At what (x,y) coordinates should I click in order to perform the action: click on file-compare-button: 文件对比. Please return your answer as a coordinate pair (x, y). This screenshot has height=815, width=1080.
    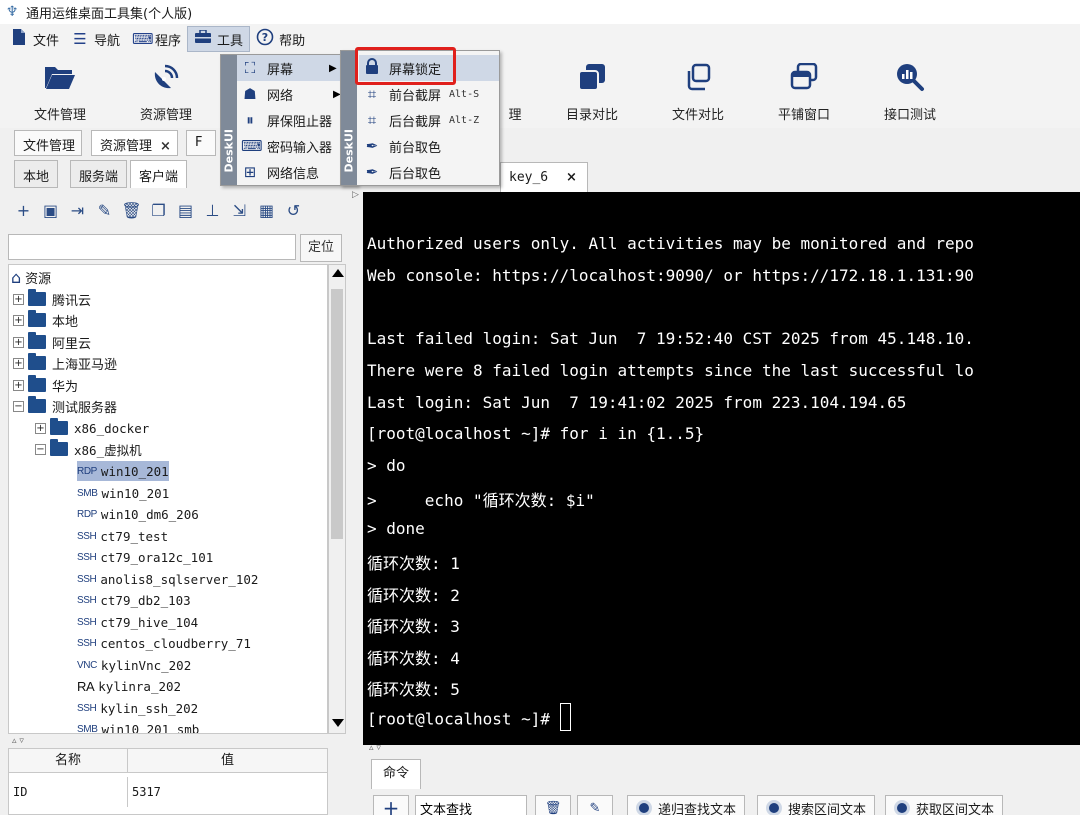
    Looking at the image, I should click on (698, 93).